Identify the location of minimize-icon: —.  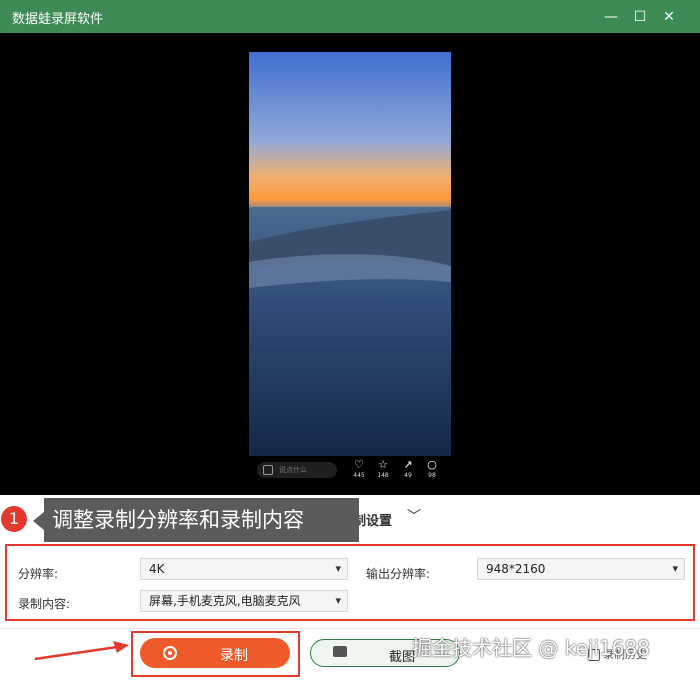
(611, 17).